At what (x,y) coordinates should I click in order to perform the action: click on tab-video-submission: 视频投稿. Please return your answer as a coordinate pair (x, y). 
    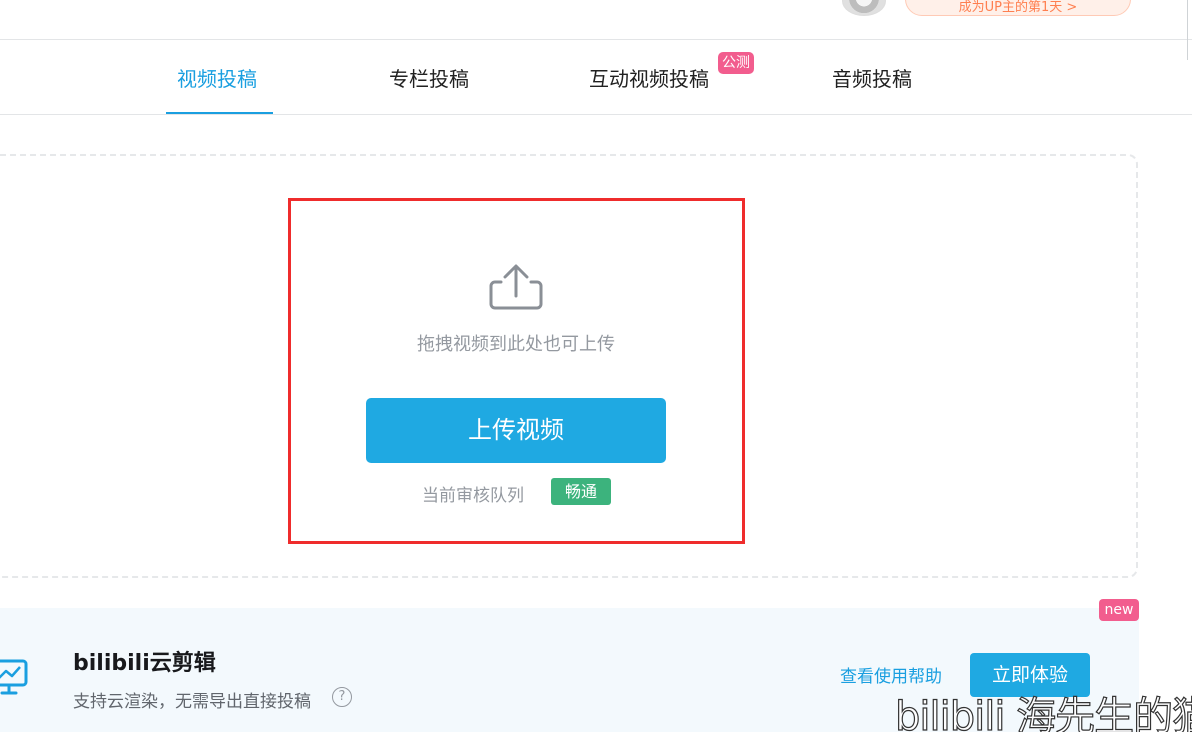
    Looking at the image, I should click on (217, 77).